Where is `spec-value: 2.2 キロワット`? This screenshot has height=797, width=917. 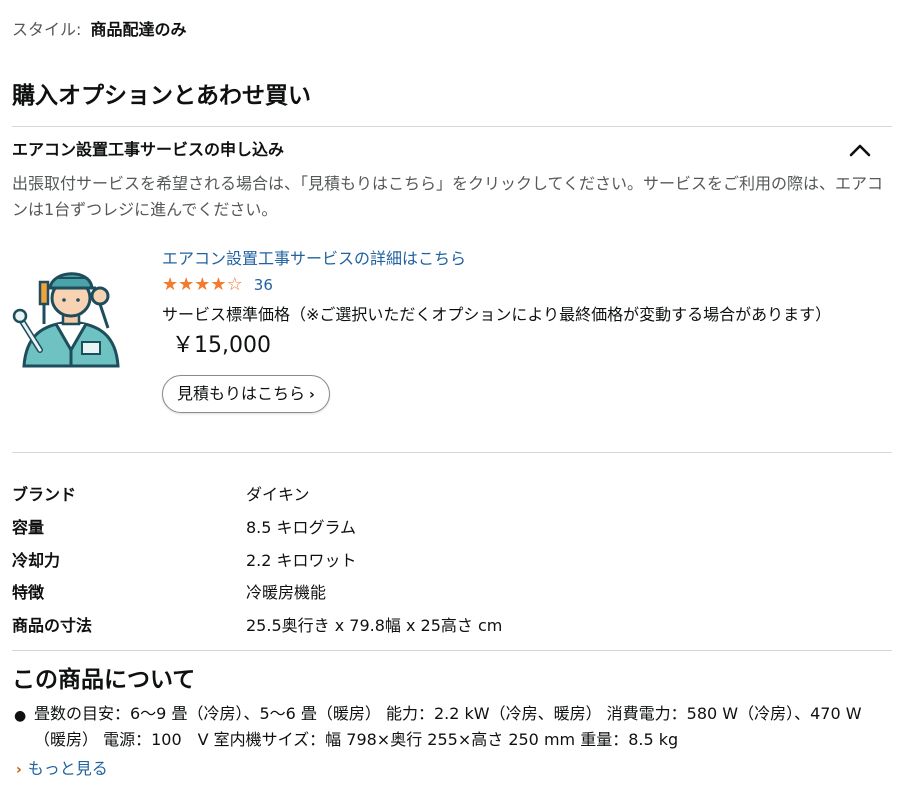
spec-value: 2.2 キロワット is located at coordinates (301, 560).